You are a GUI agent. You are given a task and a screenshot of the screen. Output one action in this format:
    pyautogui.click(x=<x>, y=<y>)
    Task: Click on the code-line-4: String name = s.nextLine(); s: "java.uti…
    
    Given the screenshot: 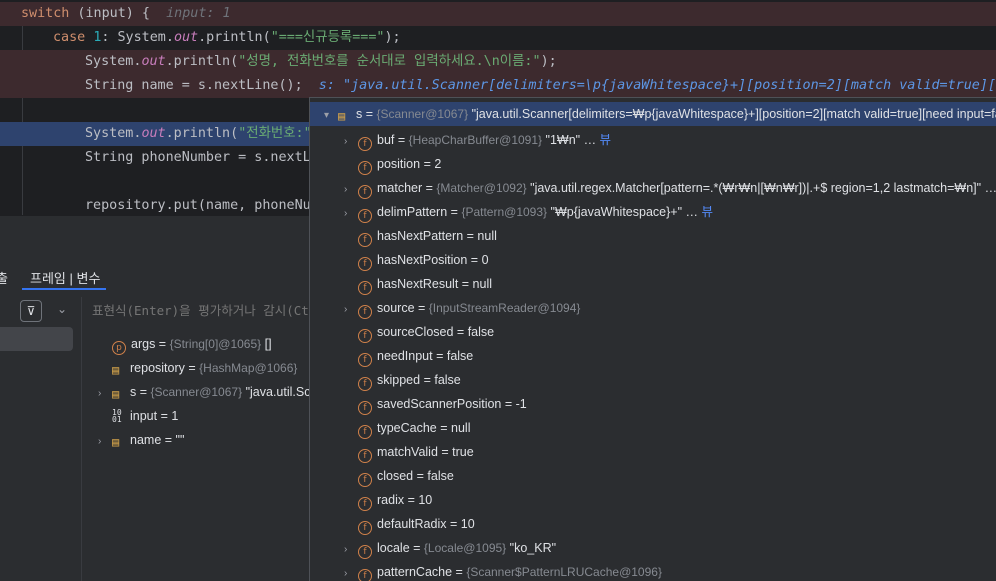 What is the action you would take?
    pyautogui.click(x=498, y=86)
    